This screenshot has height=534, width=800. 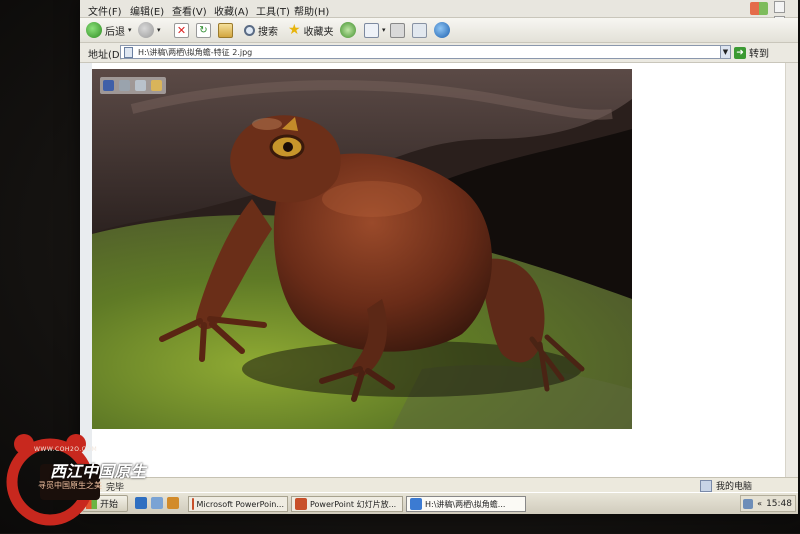 I want to click on mail-button: ▾, so click(x=375, y=30).